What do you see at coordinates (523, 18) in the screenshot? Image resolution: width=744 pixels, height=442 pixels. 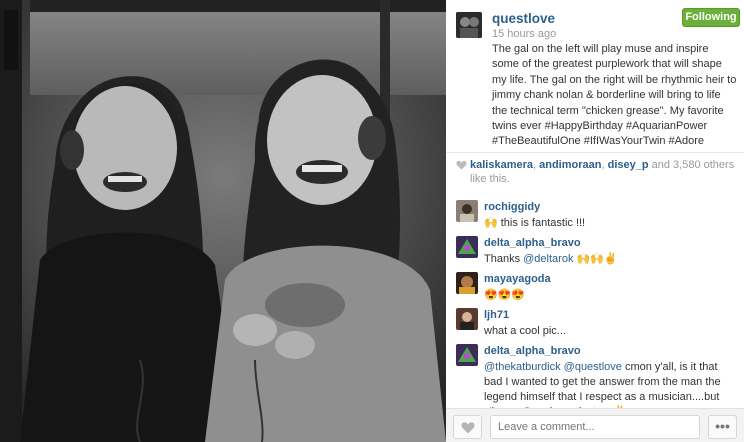 I see `post-username: questlove` at bounding box center [523, 18].